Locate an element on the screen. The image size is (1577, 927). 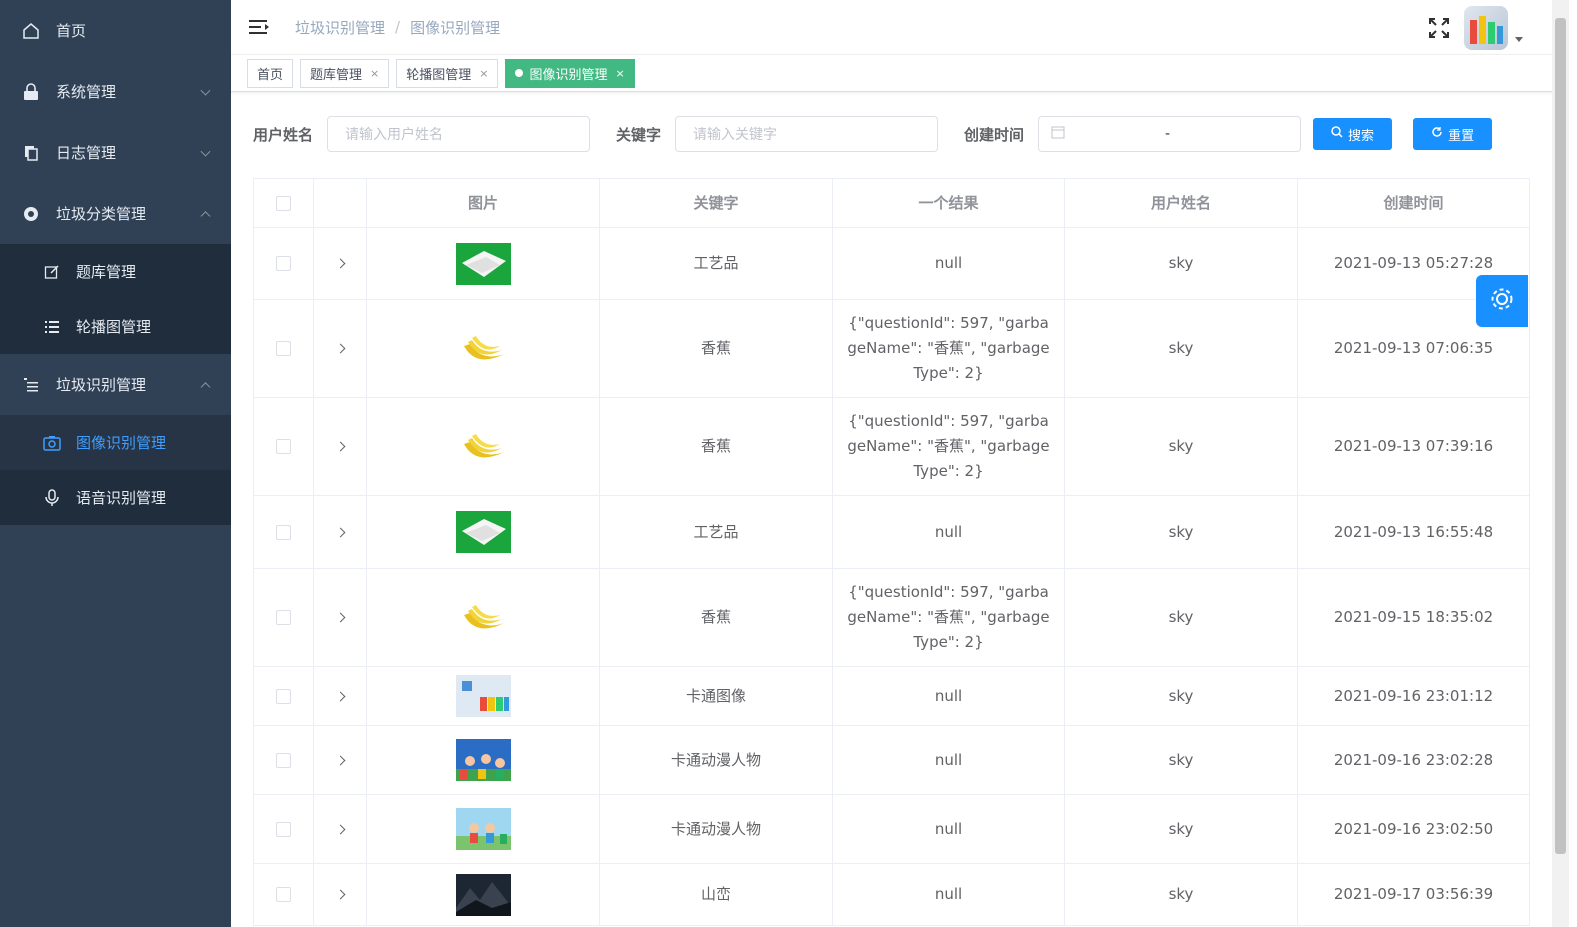
tag-image-recog: 图像识别管理 × is located at coordinates (570, 73).